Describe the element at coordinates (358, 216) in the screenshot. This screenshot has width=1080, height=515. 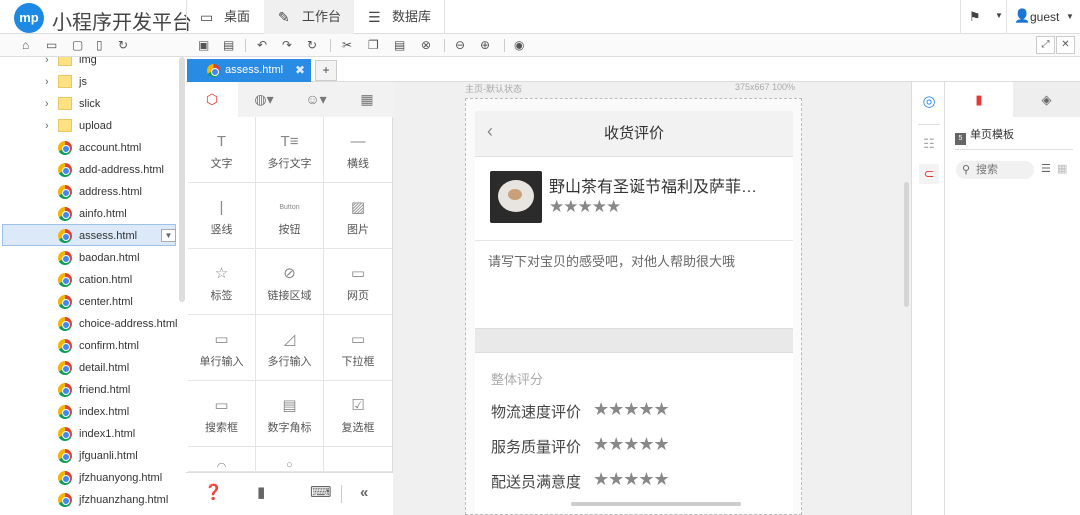
I see `component-image: ▨ 图片` at that location.